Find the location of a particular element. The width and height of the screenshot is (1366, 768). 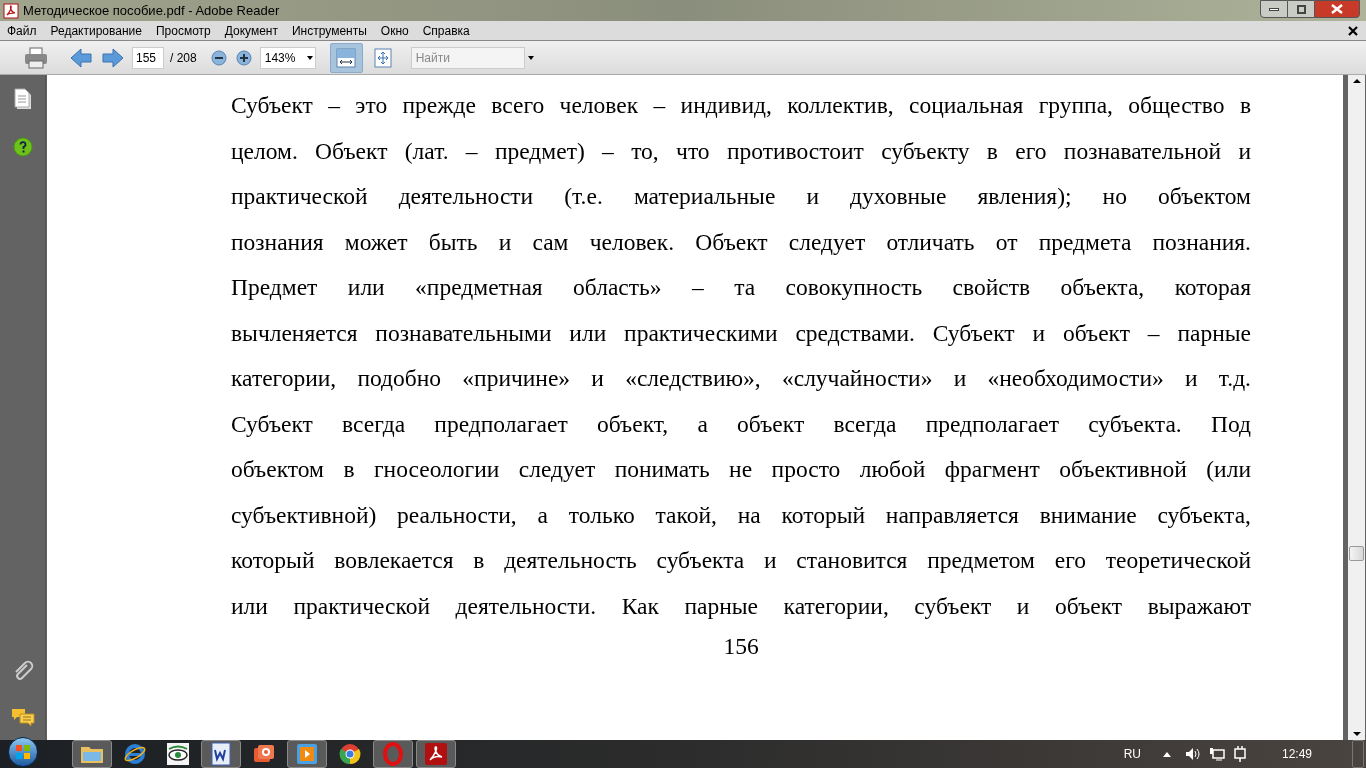

text-line: познания может быть и сам человек. Объект следует отличать от предмета познания. is located at coordinates (741, 242).